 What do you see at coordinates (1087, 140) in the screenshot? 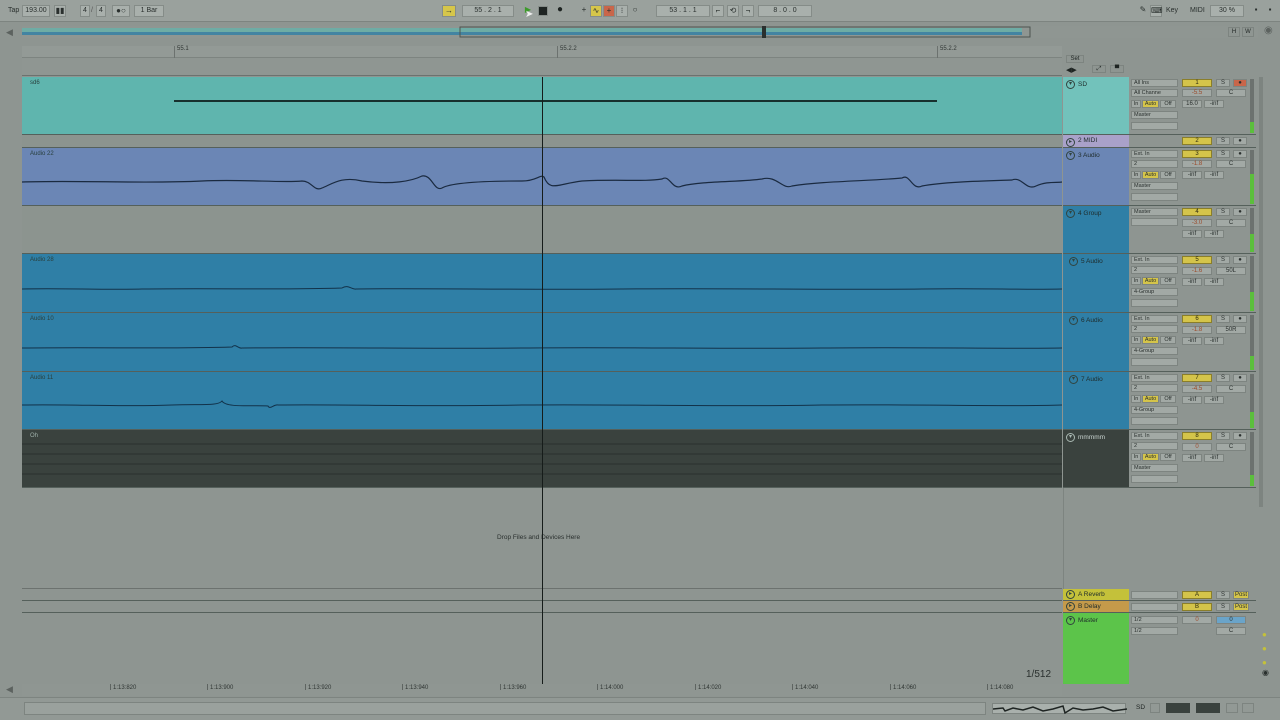
I see `track-name: 2 MIDI` at bounding box center [1087, 140].